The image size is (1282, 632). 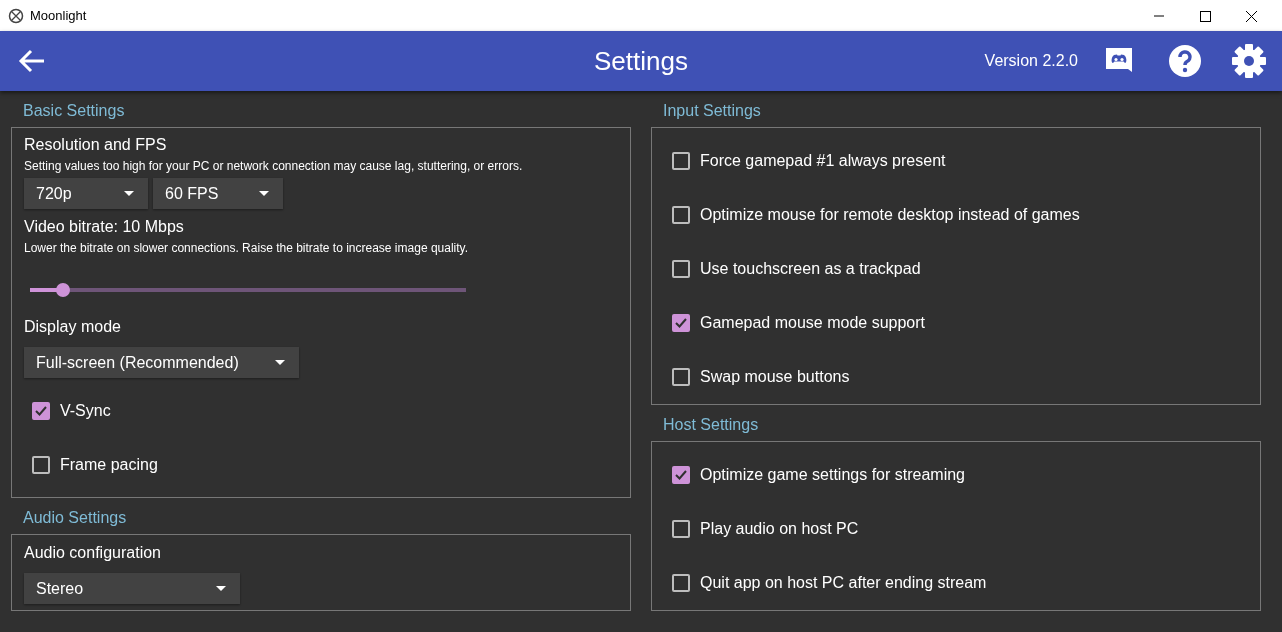 What do you see at coordinates (890, 215) in the screenshot?
I see `checkbox-label: Optimize mouse for remote desktop instead of games` at bounding box center [890, 215].